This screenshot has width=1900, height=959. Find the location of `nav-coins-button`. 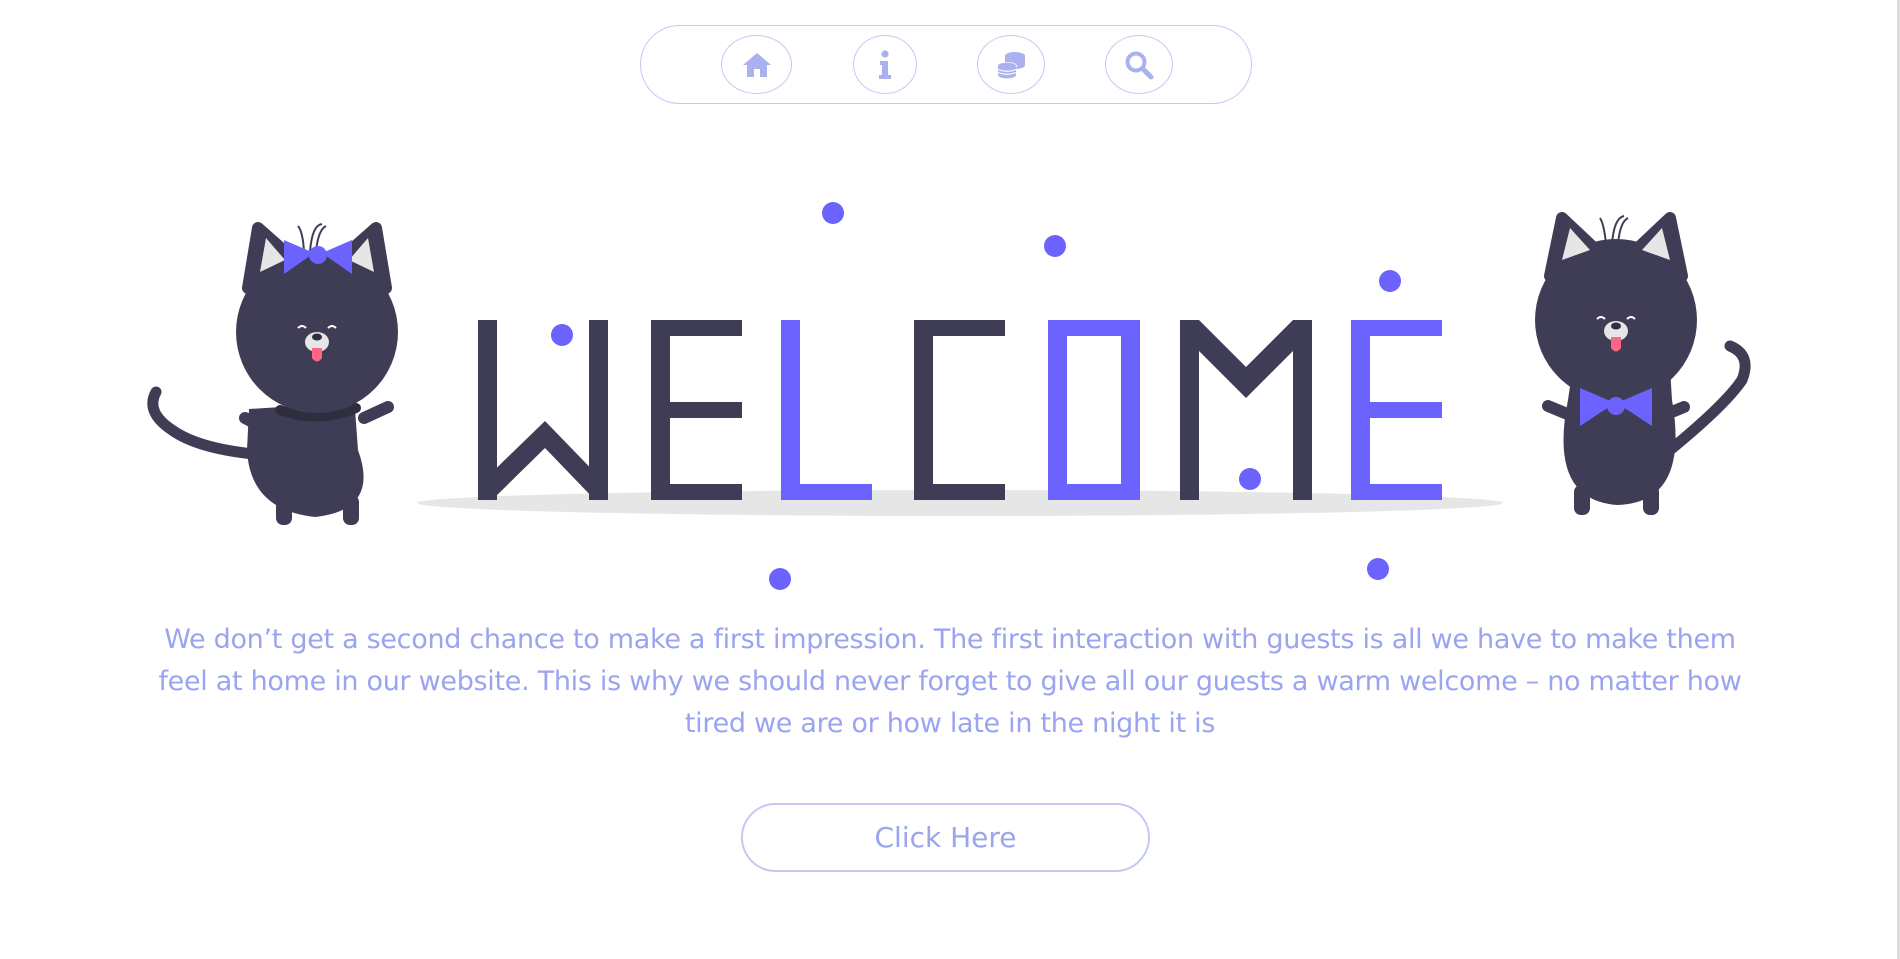

nav-coins-button is located at coordinates (1011, 64).